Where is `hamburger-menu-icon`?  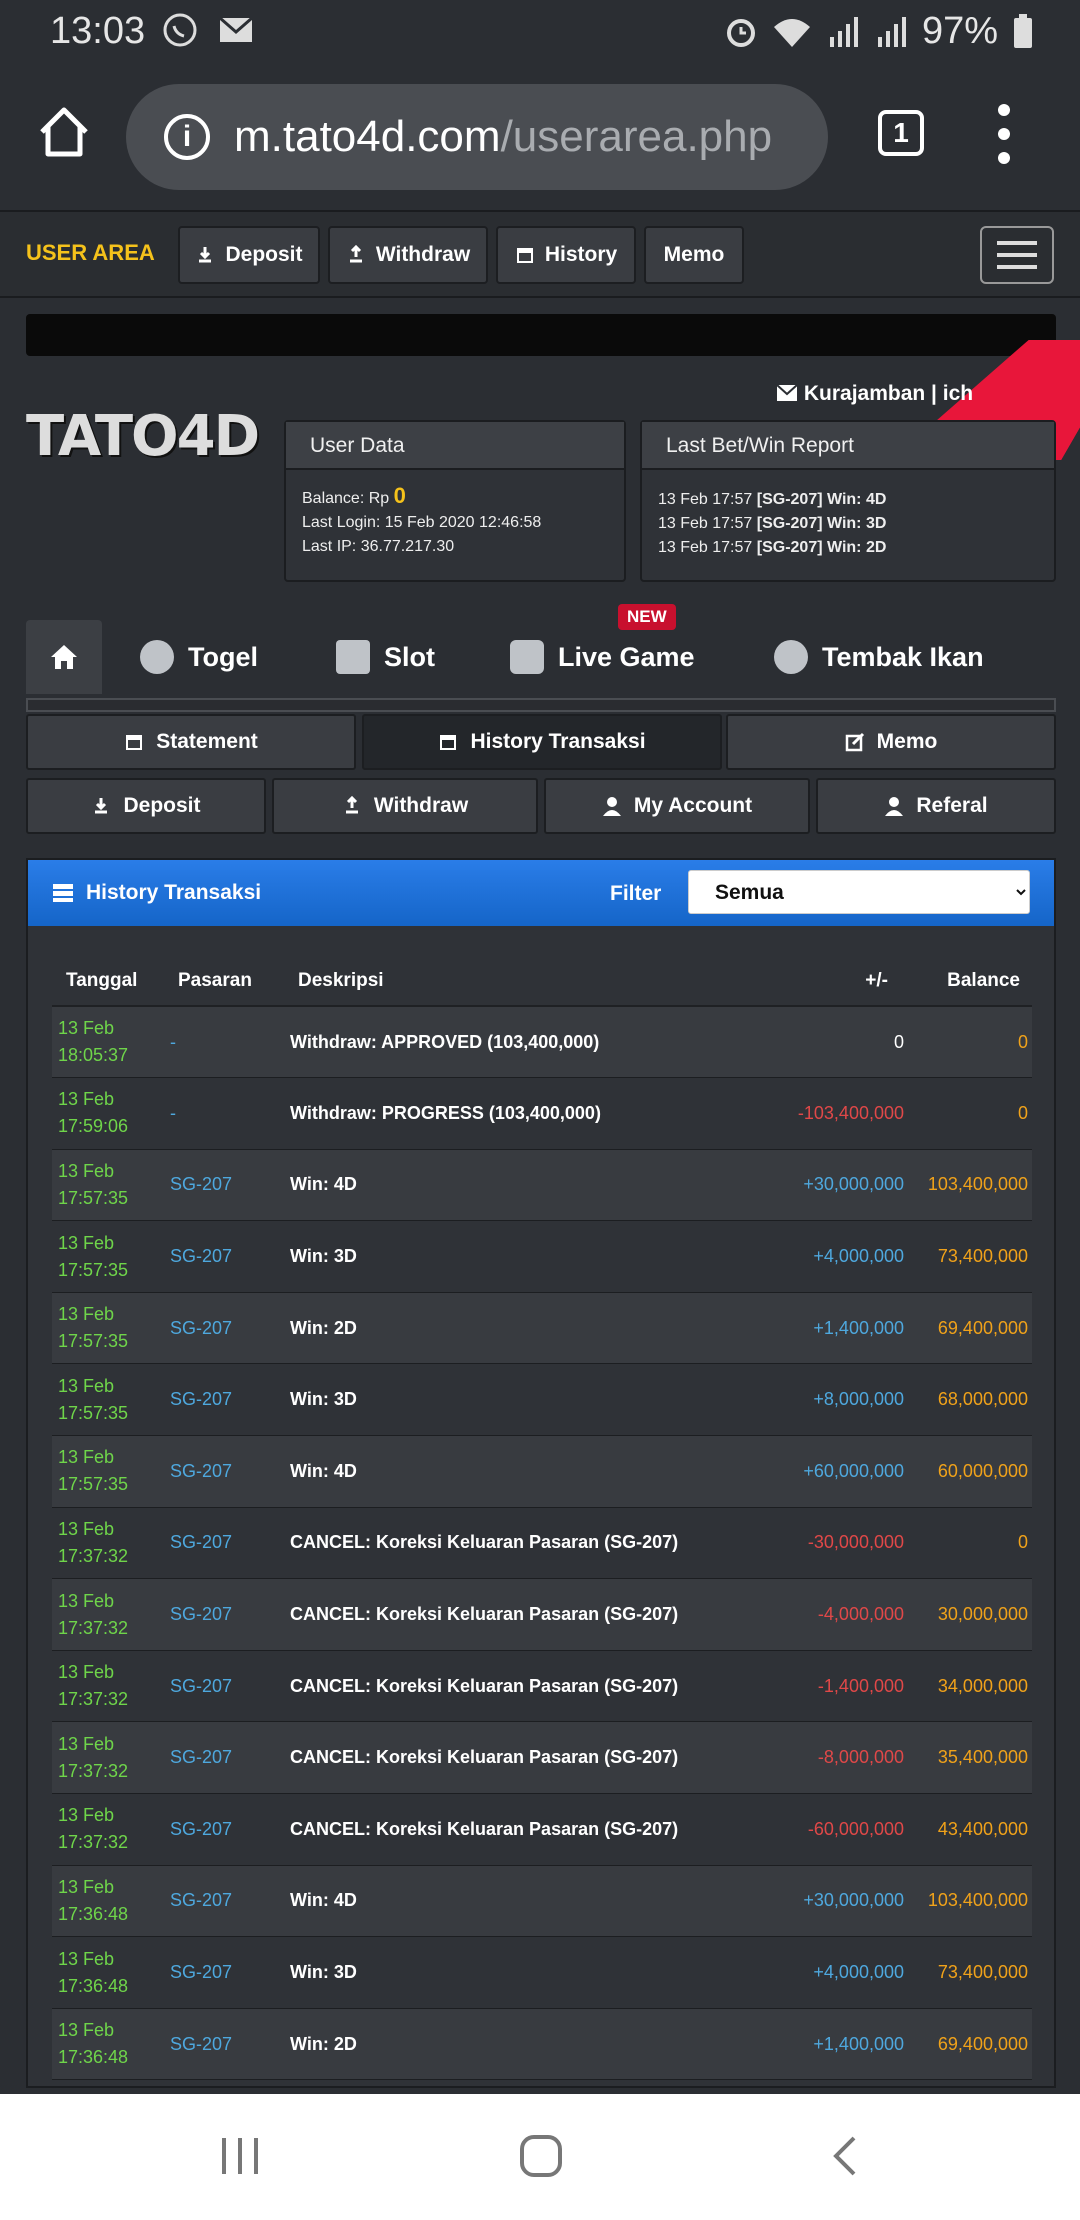
hamburger-menu-icon is located at coordinates (1017, 255).